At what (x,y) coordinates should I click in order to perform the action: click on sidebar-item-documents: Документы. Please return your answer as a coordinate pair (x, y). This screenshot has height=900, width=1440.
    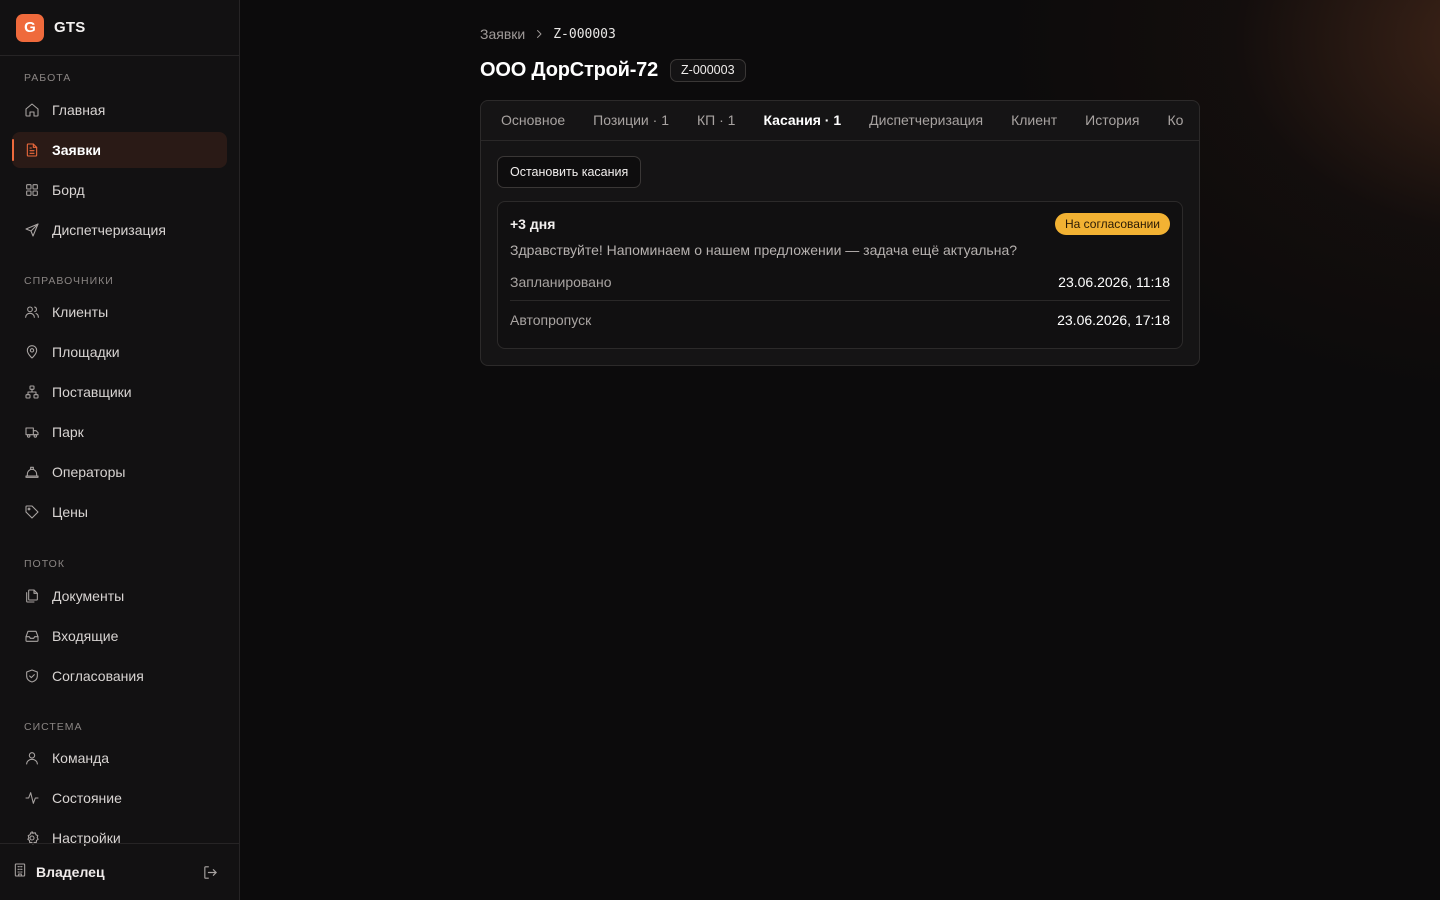
    Looking at the image, I should click on (119, 596).